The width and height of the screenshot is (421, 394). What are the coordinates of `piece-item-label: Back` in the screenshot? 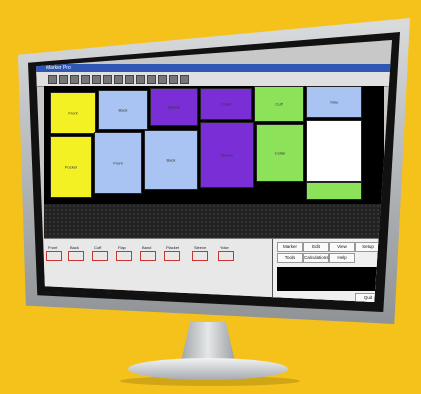 It's located at (74, 247).